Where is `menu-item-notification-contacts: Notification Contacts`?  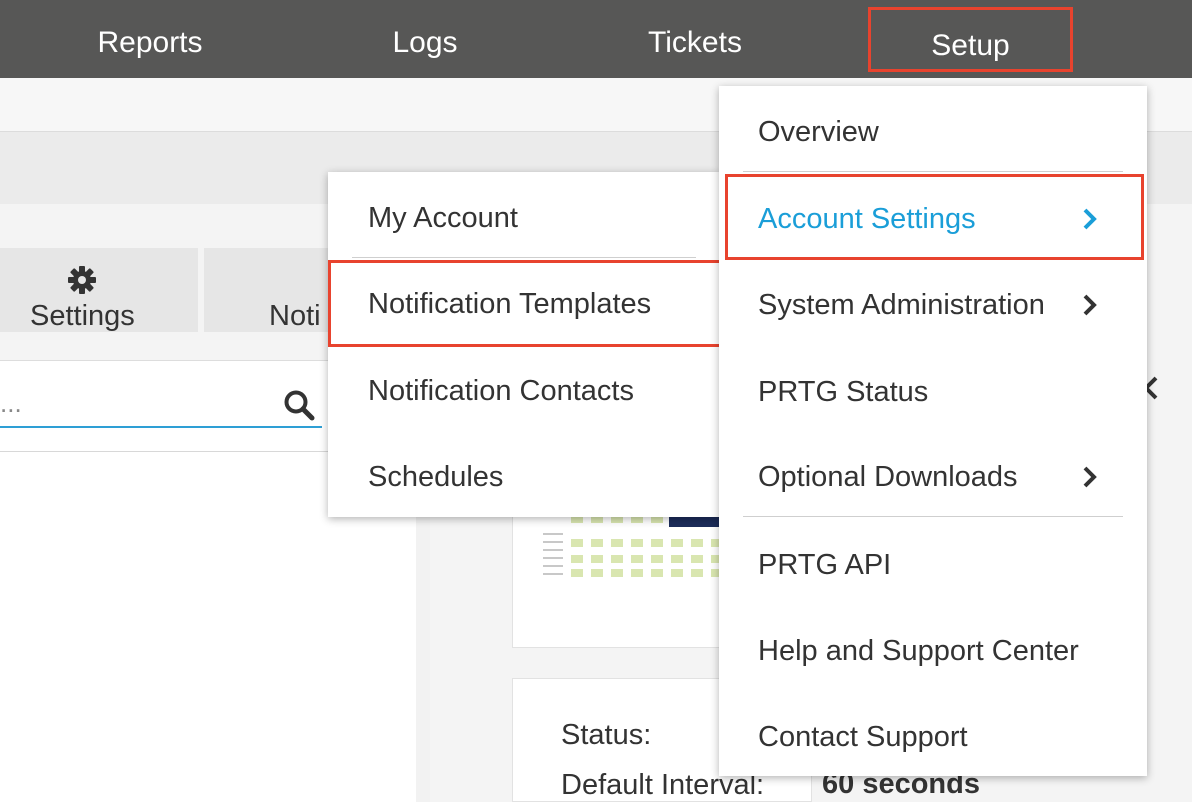
menu-item-notification-contacts: Notification Contacts is located at coordinates (501, 391).